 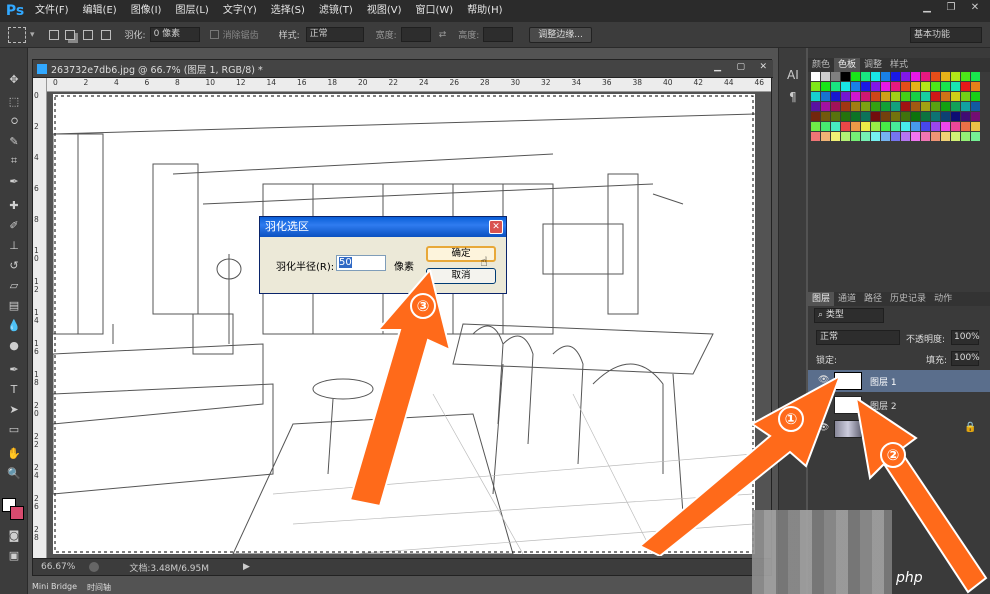 I want to click on new-selection-icon, so click(x=53, y=34).